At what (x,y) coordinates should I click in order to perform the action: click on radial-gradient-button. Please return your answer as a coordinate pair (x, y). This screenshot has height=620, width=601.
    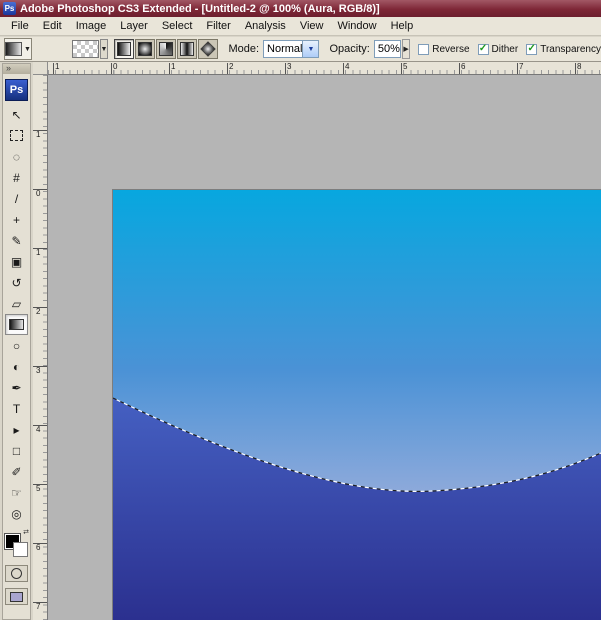
    Looking at the image, I should click on (145, 49).